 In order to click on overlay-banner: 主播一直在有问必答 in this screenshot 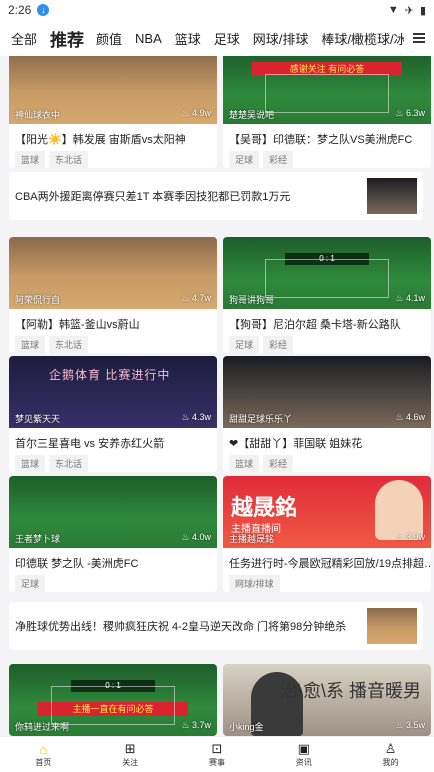, I will do `click(113, 709)`.